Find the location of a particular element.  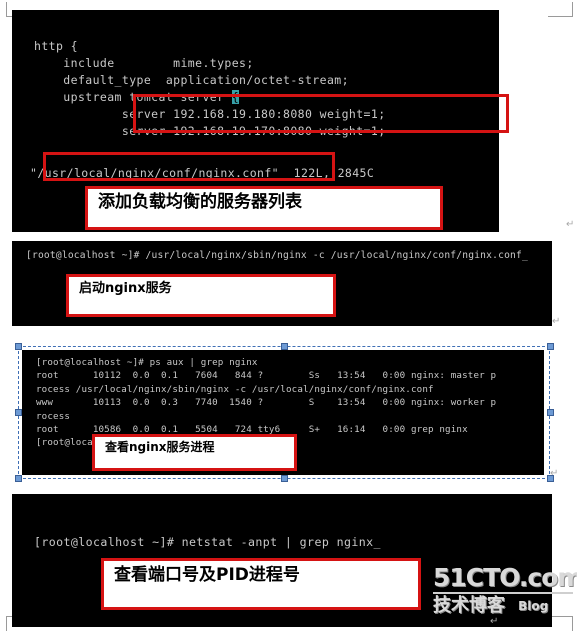

annotation-box-start-nginx: 启动nginx服务 is located at coordinates (201, 295).